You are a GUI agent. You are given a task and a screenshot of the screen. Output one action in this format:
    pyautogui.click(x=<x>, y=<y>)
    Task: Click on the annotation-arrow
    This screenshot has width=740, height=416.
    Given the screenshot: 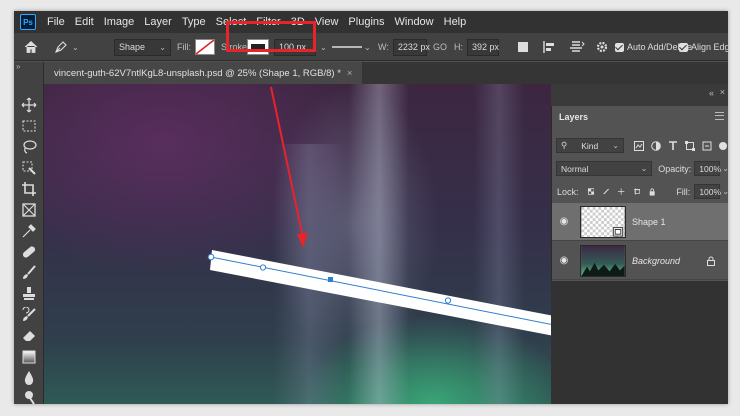 What is the action you would take?
    pyautogui.click(x=289, y=167)
    